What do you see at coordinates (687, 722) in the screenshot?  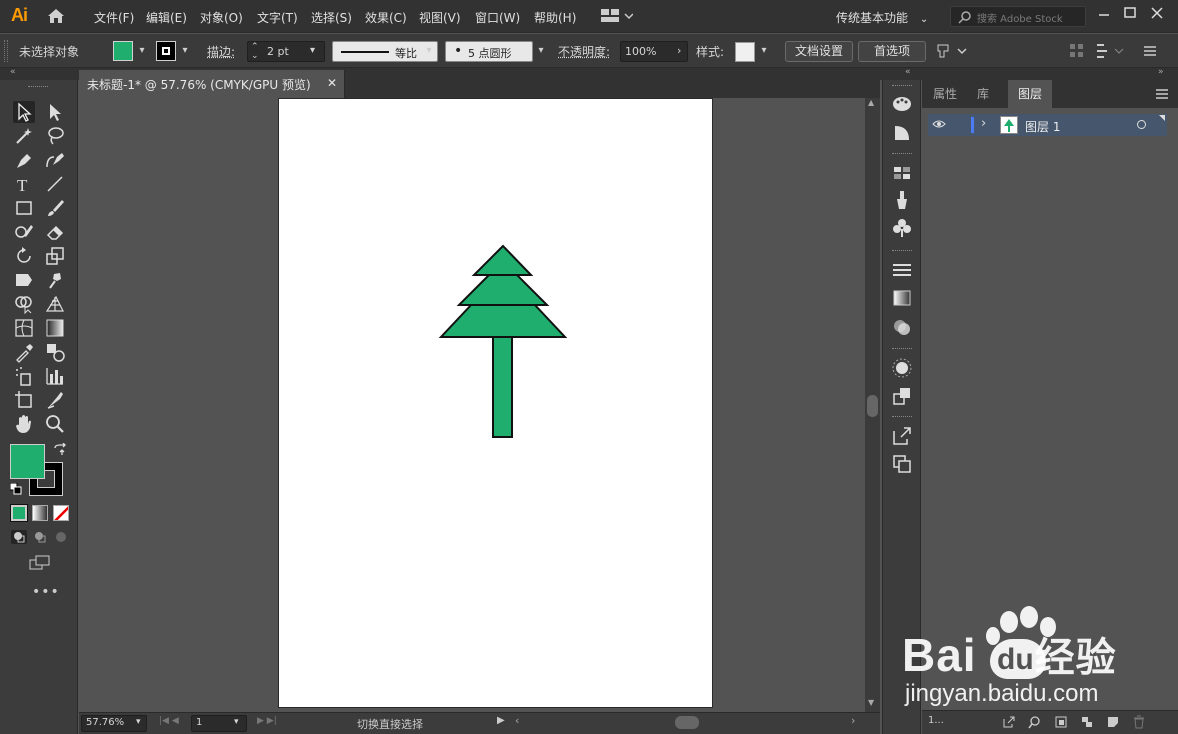 I see `horizontal-scroll-thumb` at bounding box center [687, 722].